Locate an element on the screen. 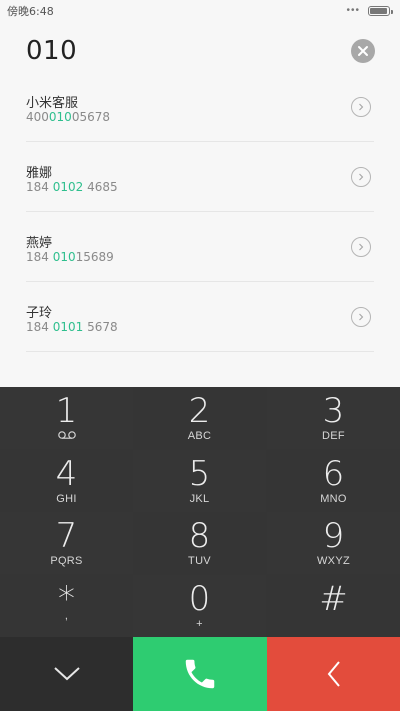 The width and height of the screenshot is (400, 711). delete-button is located at coordinates (333, 674).